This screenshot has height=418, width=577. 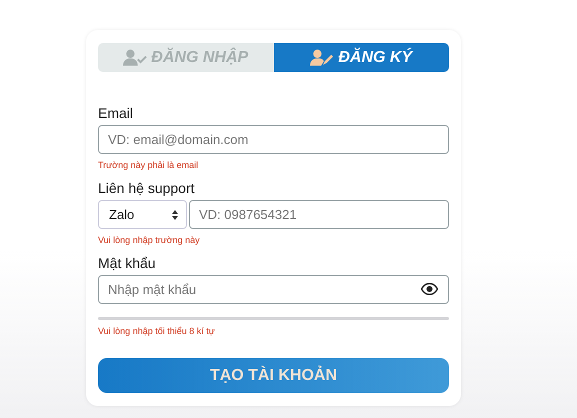 I want to click on phone-field: VD: 0987654321, so click(x=319, y=214).